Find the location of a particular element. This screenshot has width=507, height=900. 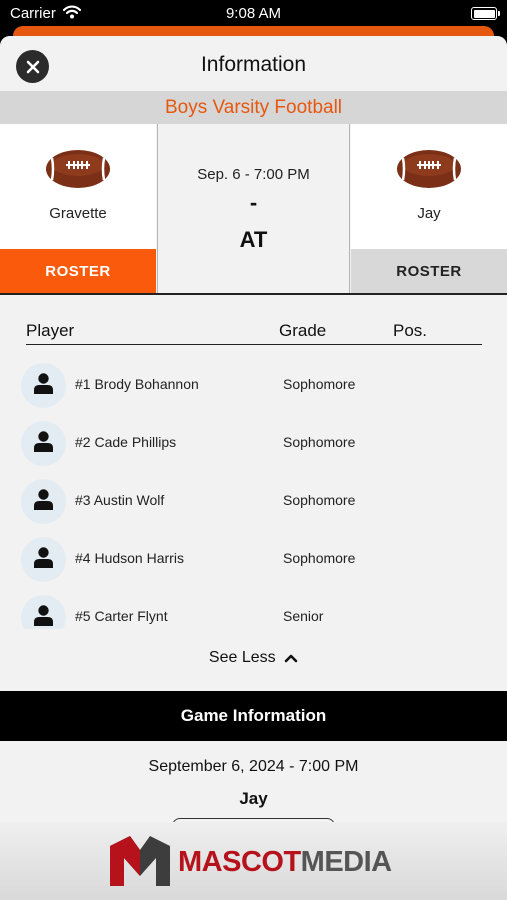

player-name: #4 Hudson Harris is located at coordinates (129, 558).